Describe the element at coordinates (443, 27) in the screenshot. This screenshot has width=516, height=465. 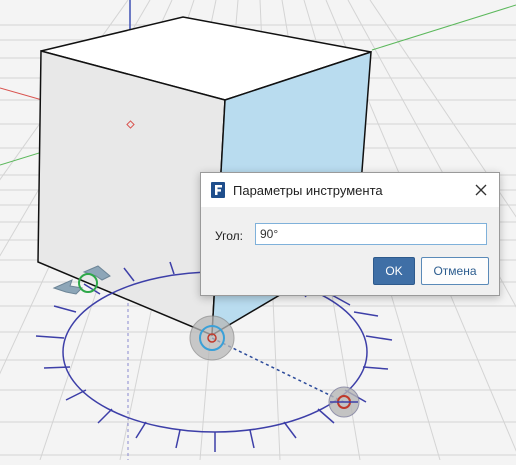
I see `y-axis-far` at that location.